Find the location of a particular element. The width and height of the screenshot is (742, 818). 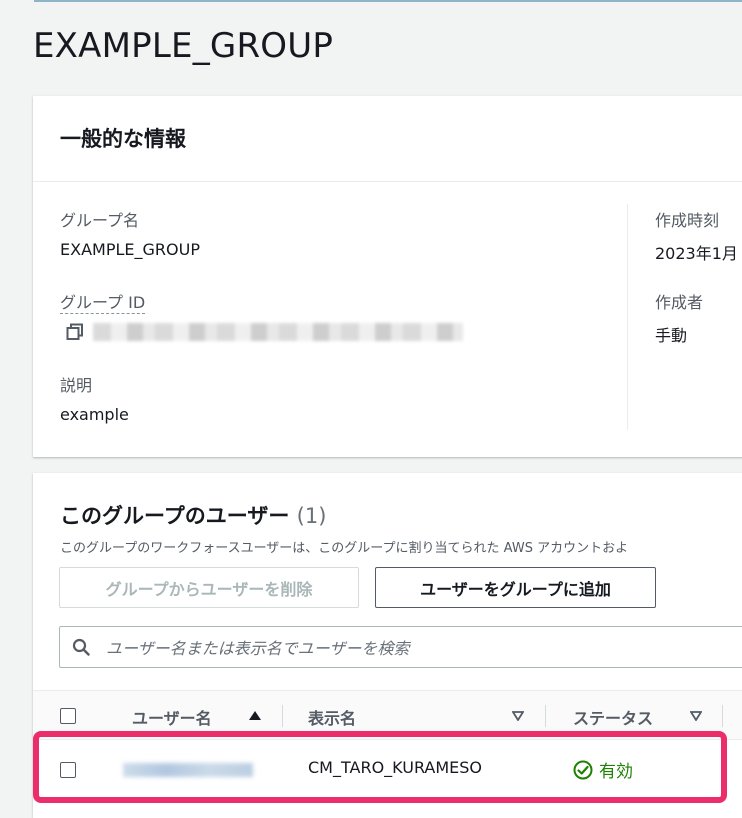

general-info-heading: 一般的な情報 is located at coordinates (123, 139).